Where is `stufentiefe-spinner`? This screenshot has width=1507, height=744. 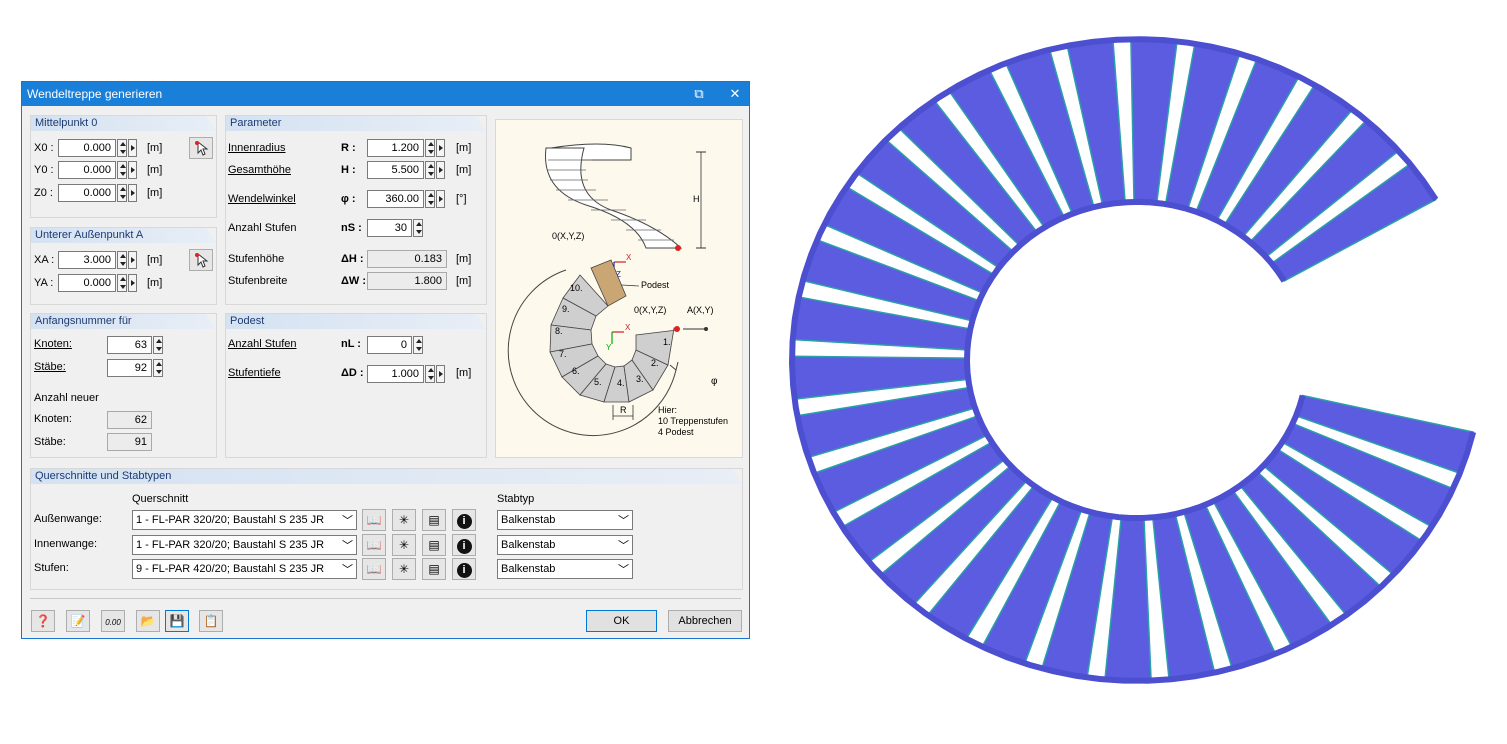 stufentiefe-spinner is located at coordinates (430, 374).